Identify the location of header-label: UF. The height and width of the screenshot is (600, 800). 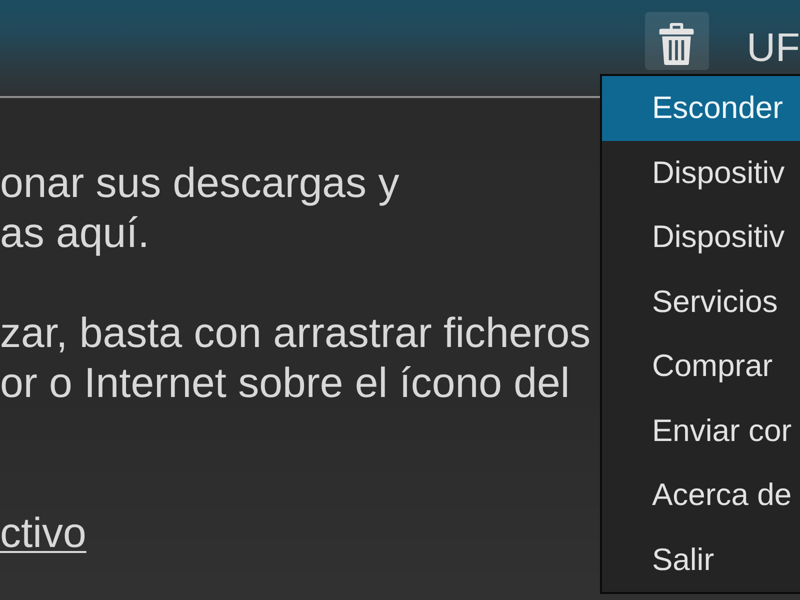
(773, 48).